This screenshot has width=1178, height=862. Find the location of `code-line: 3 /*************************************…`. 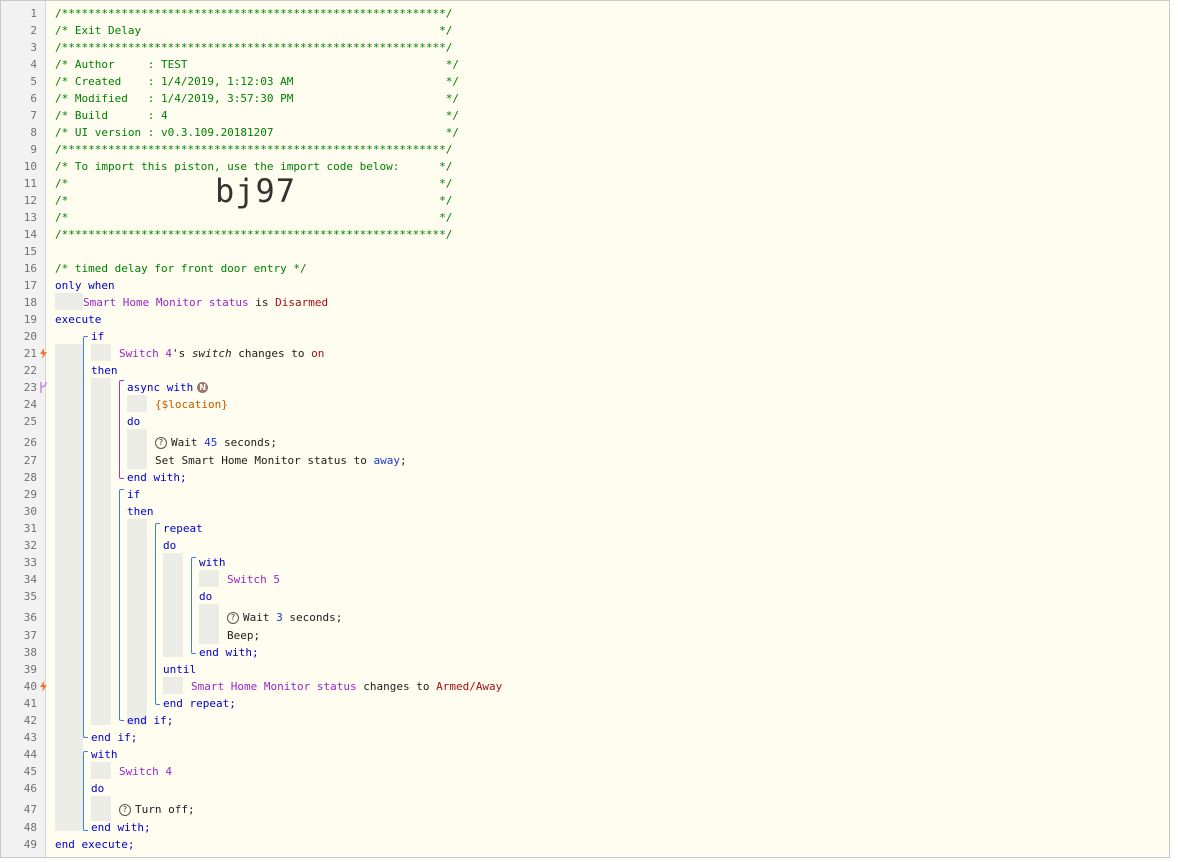

code-line: 3 /*************************************… is located at coordinates (585, 47).